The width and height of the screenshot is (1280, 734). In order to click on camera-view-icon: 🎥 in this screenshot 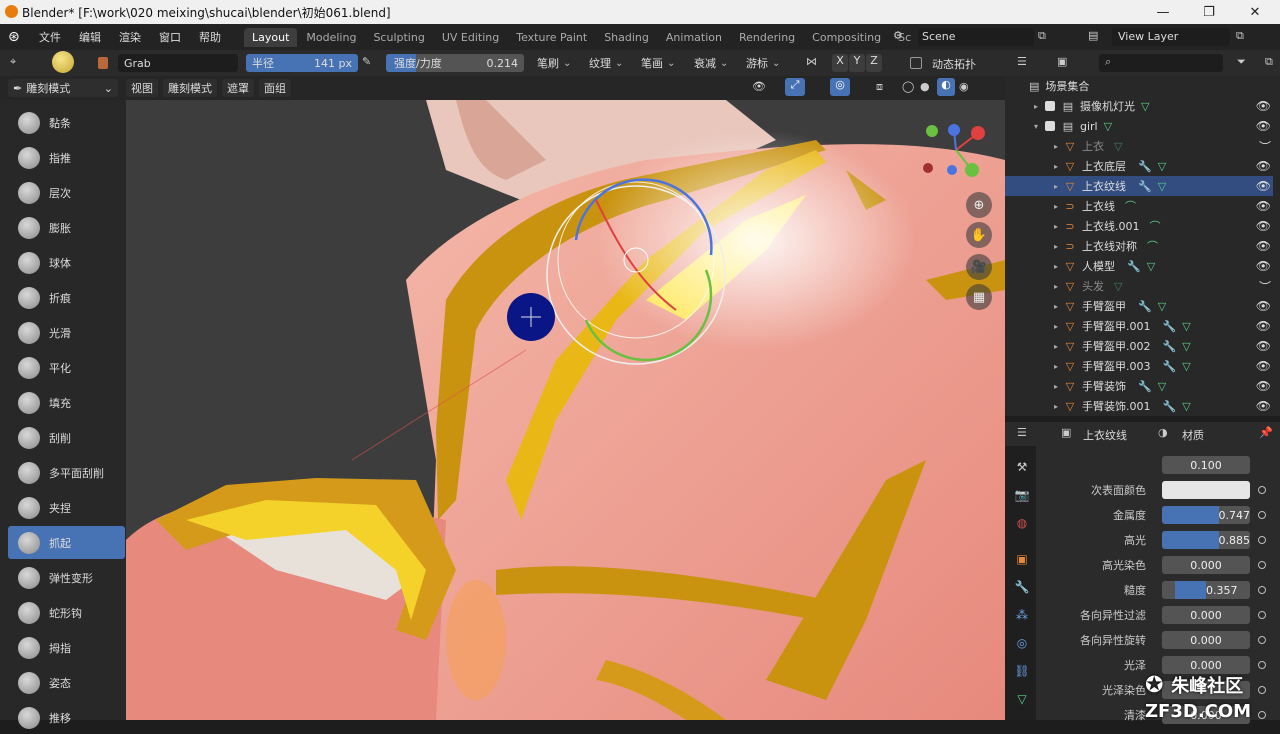, I will do `click(979, 267)`.